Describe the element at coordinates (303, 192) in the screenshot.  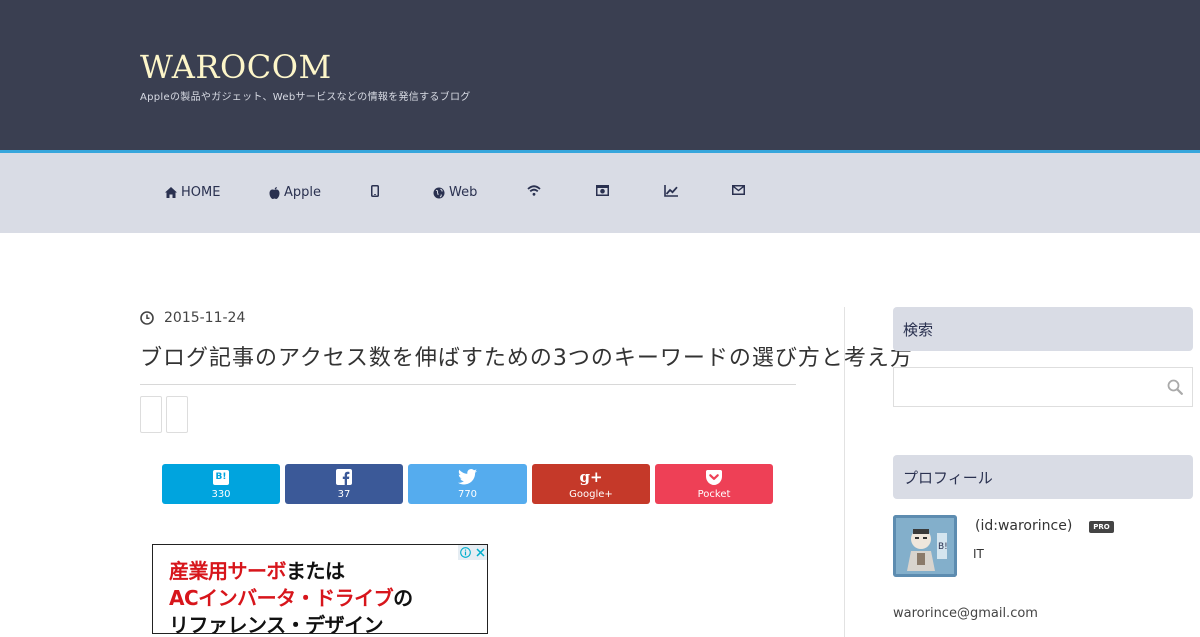
I see `nav-label-apple: Apple` at that location.